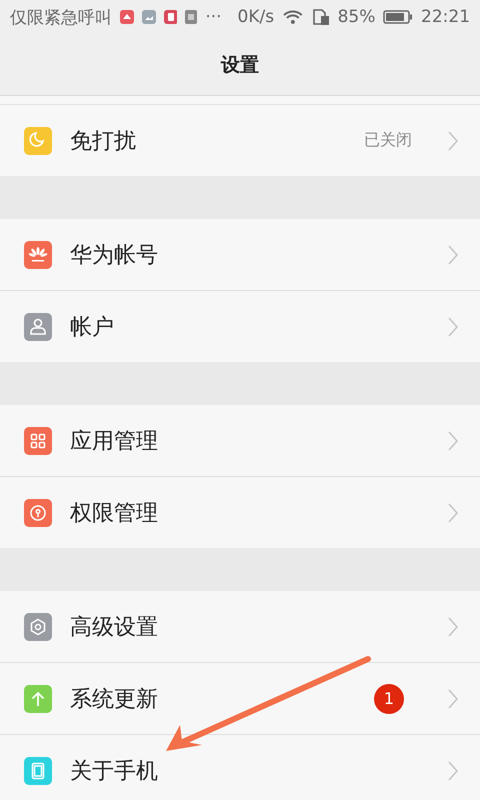  What do you see at coordinates (38, 440) in the screenshot?
I see `grid-icon` at bounding box center [38, 440].